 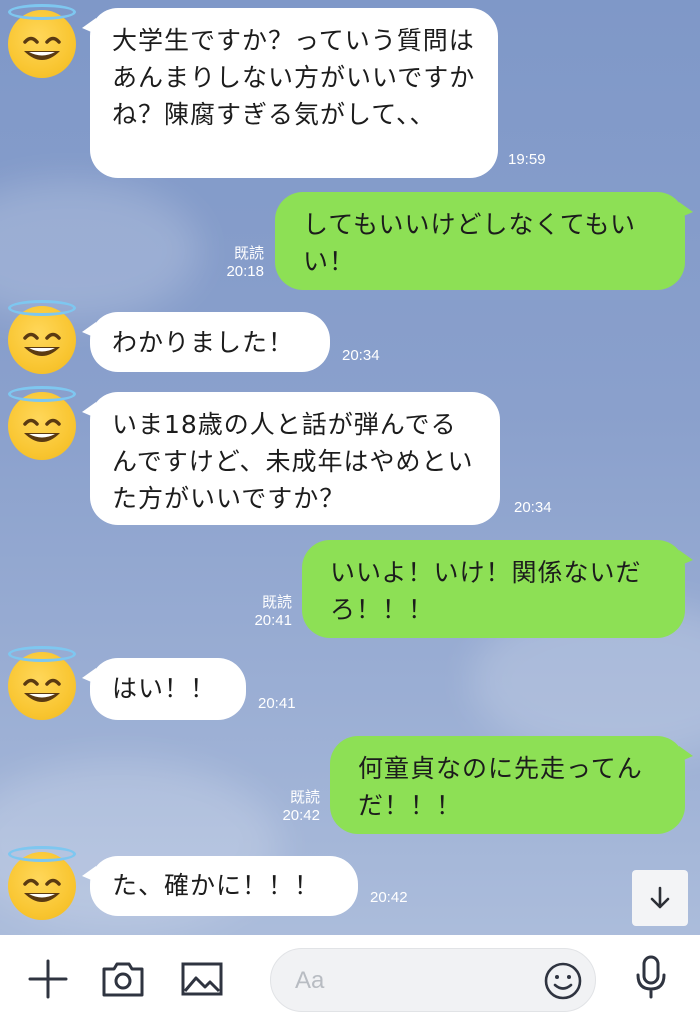 I want to click on message-text: してもいいけどしなくてもいい！, so click(x=470, y=243).